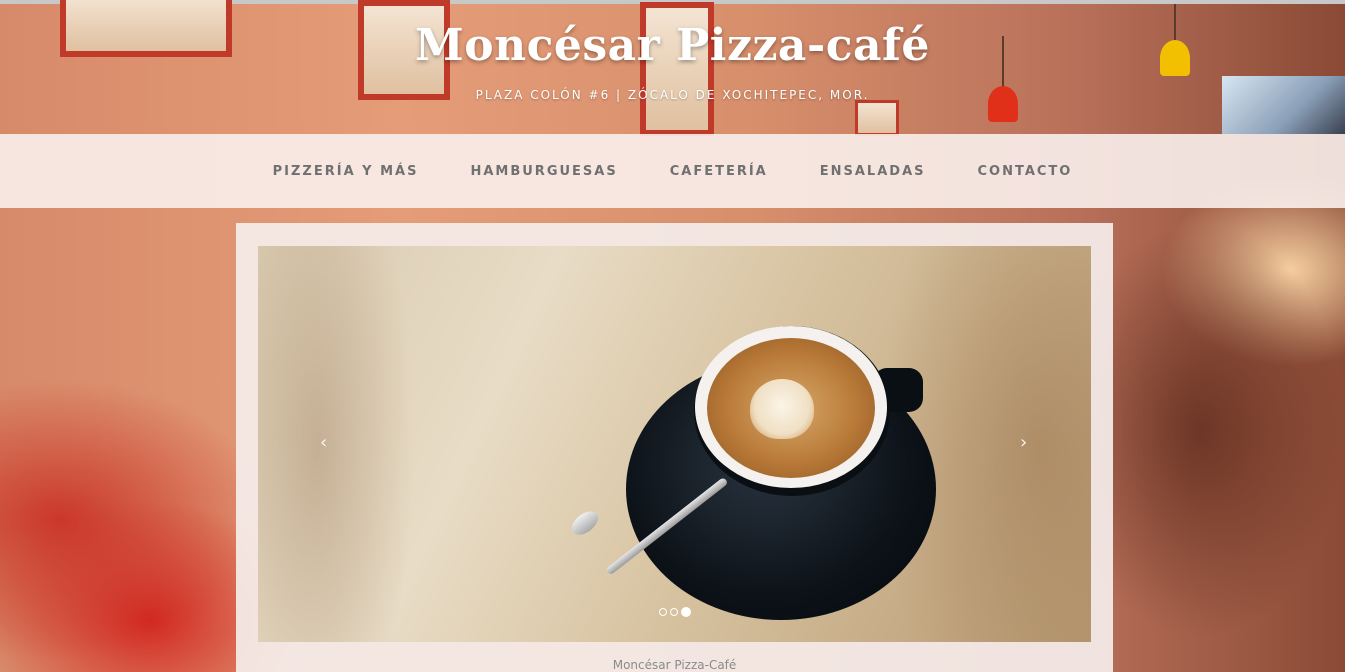 Image resolution: width=1345 pixels, height=672 pixels. I want to click on slide-caption: Moncésar Pizza-Café, so click(674, 665).